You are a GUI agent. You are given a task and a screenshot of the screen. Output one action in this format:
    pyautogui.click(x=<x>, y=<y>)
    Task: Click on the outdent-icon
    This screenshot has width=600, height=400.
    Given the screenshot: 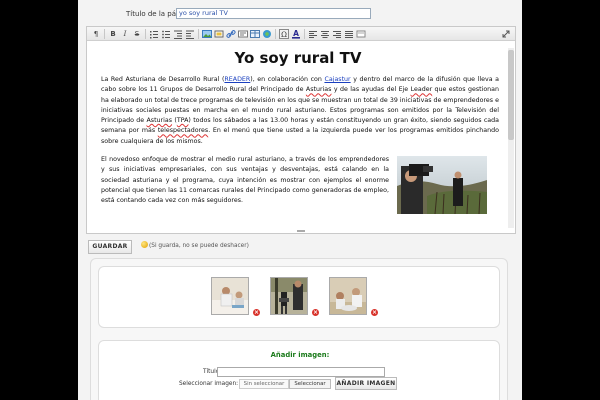 What is the action you would take?
    pyautogui.click(x=178, y=34)
    